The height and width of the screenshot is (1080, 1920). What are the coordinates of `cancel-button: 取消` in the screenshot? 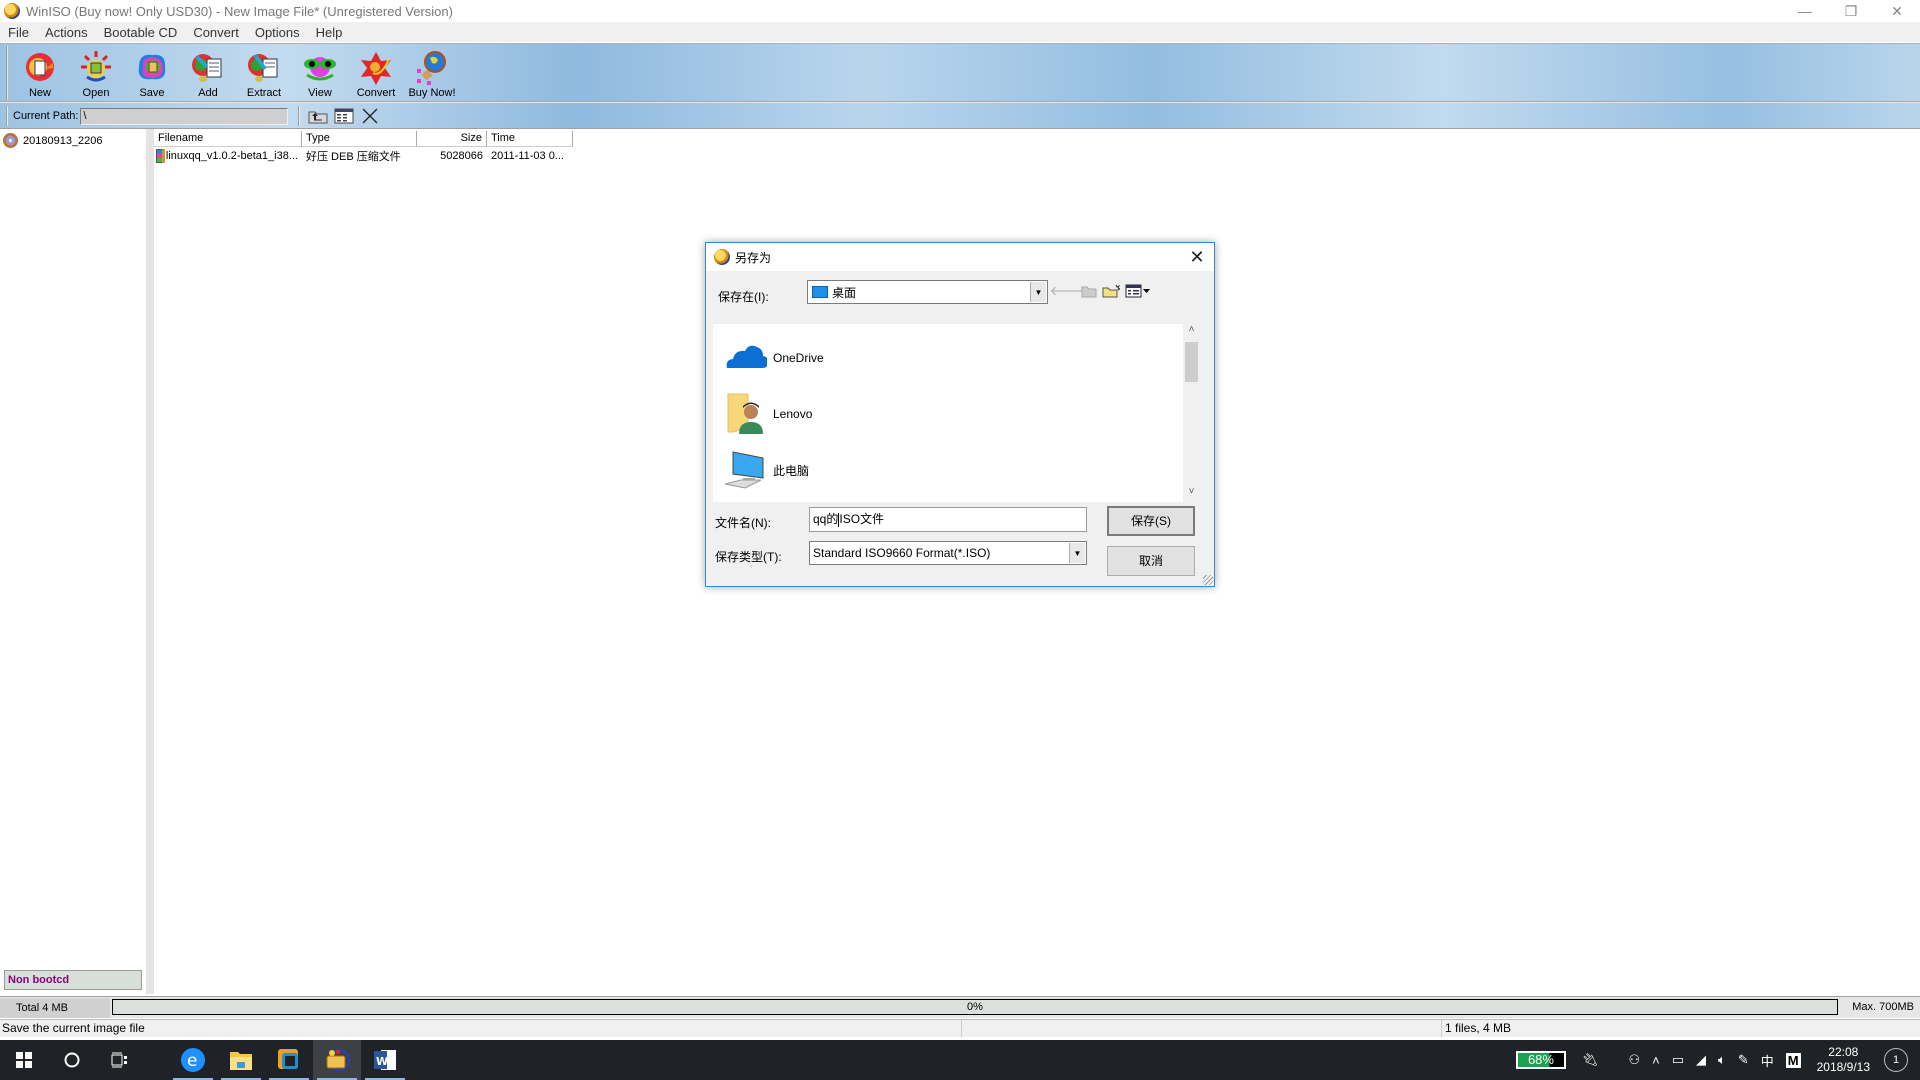 It's located at (1151, 561).